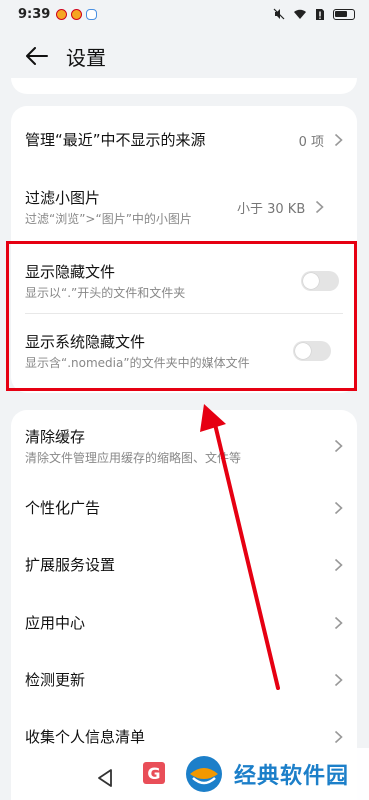 This screenshot has height=800, width=369. What do you see at coordinates (311, 142) in the screenshot?
I see `recent-sources-value: 0 项` at bounding box center [311, 142].